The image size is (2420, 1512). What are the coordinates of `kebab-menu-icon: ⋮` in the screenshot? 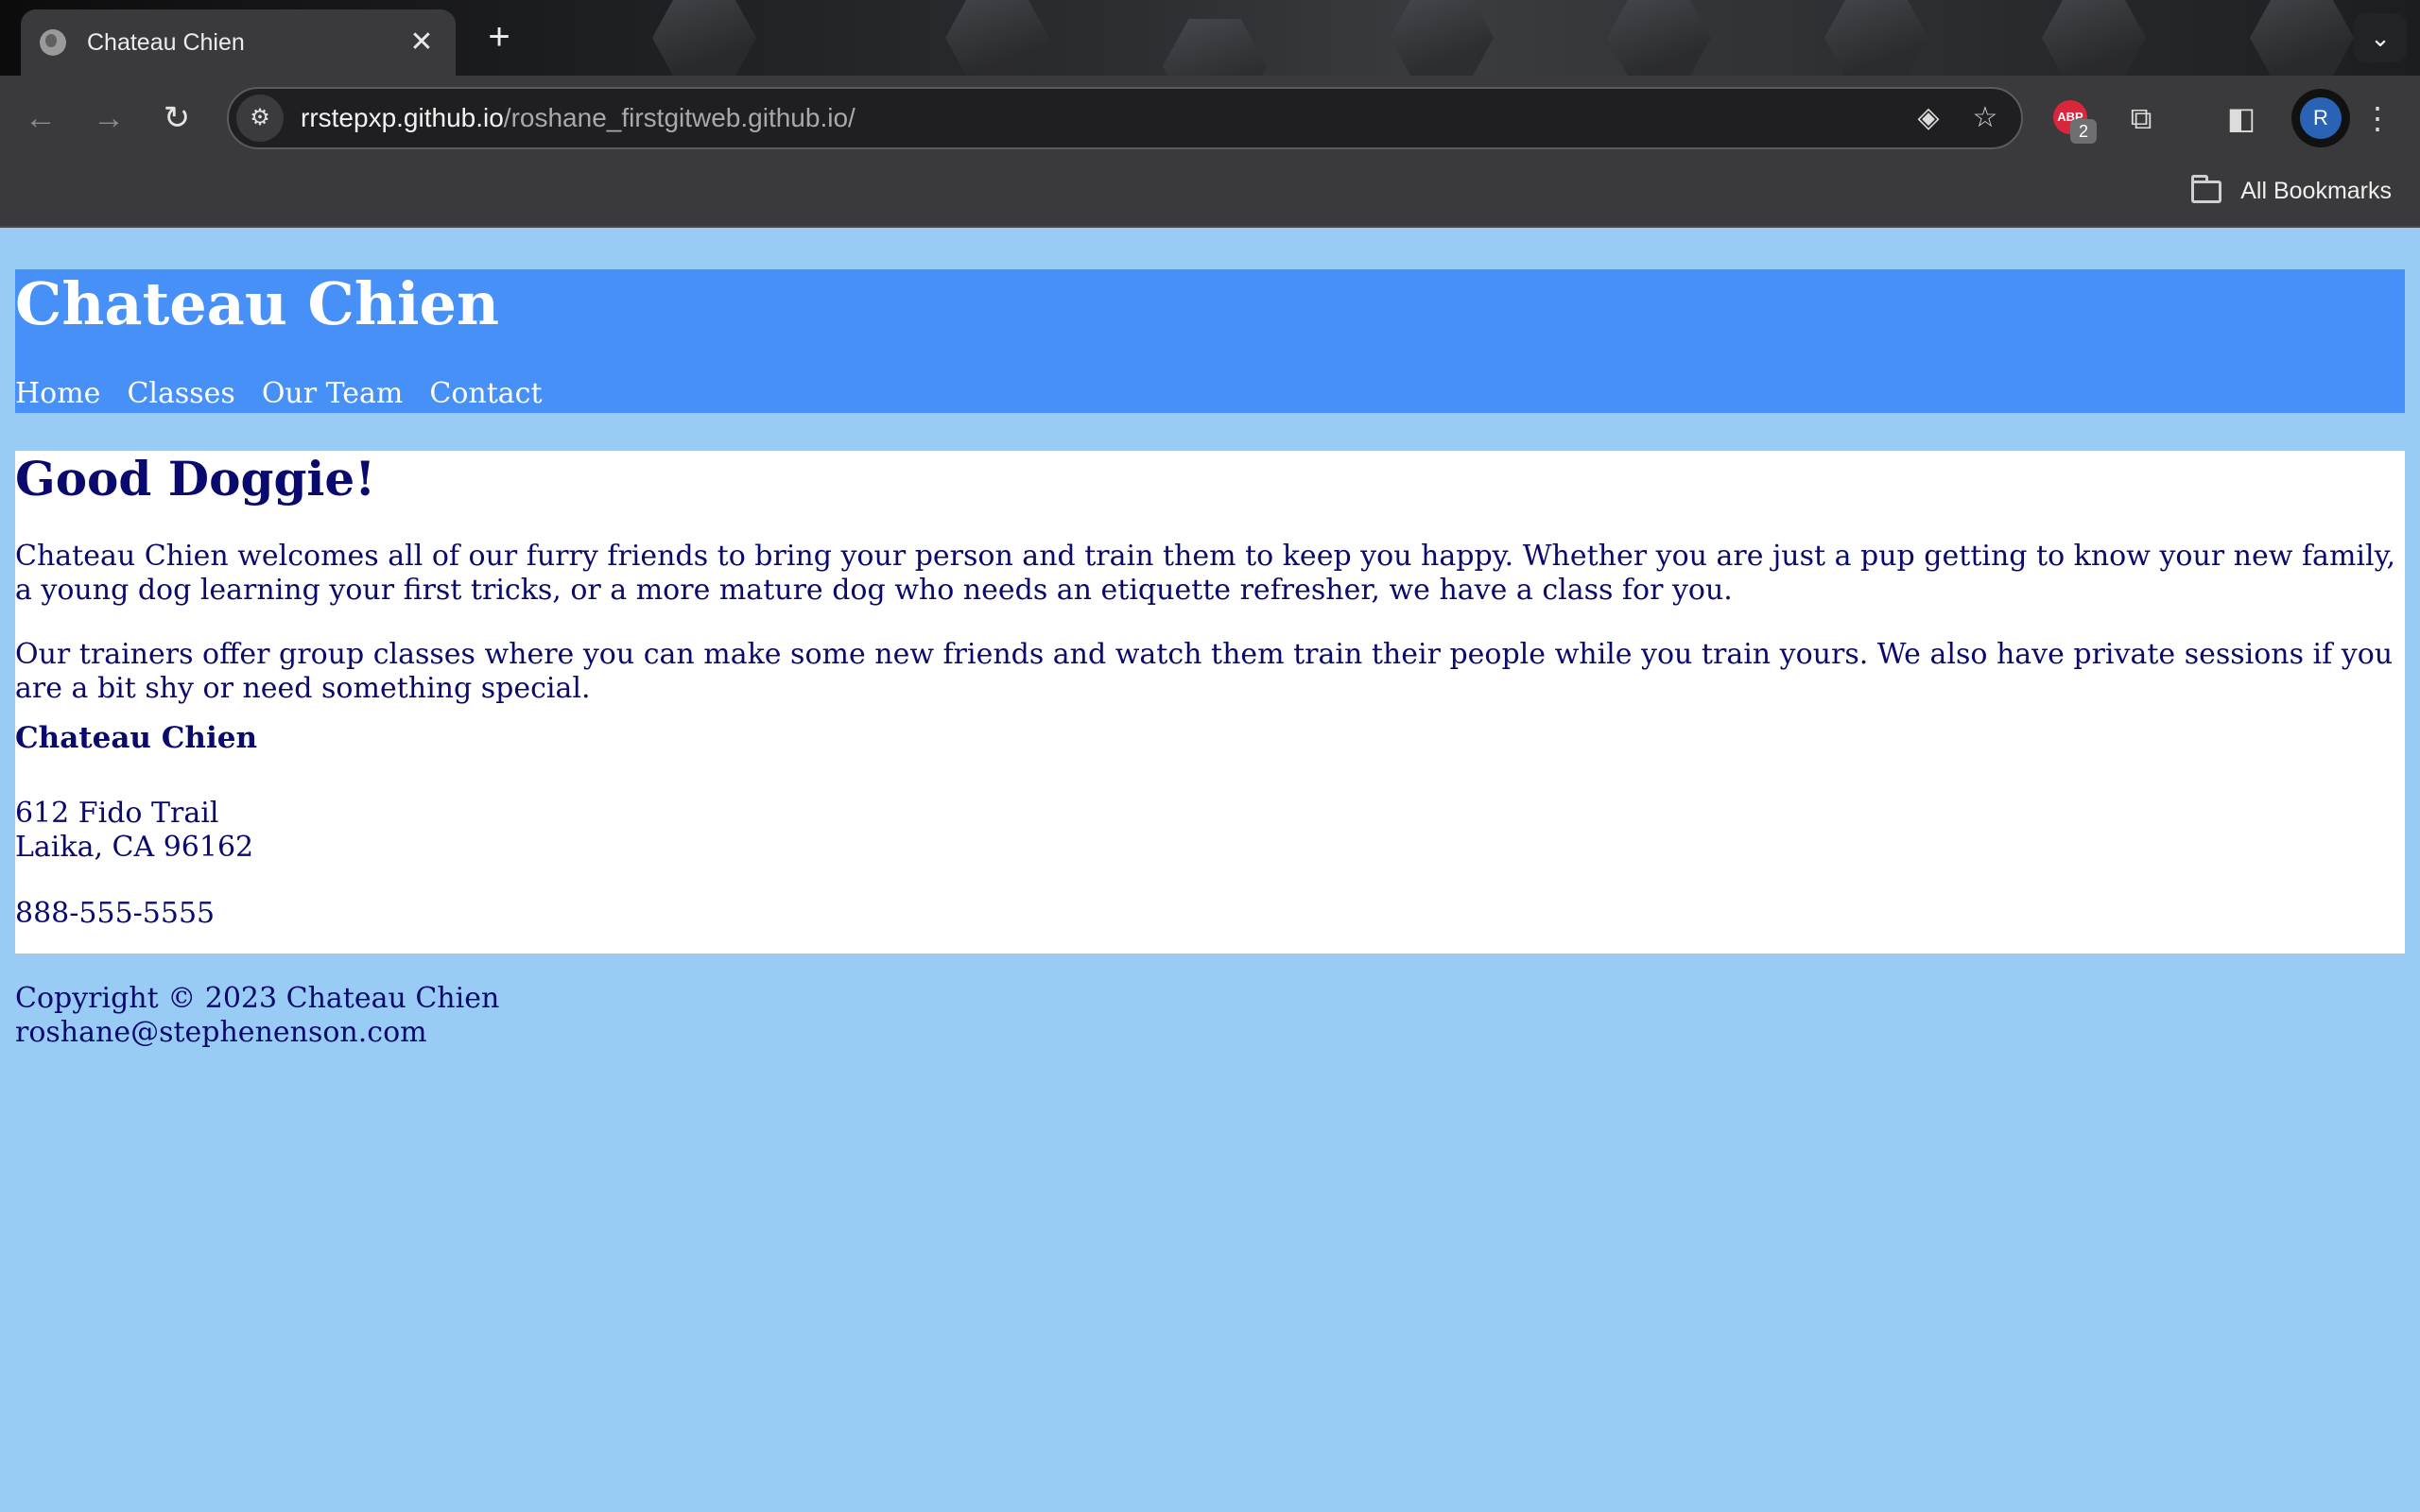 It's located at (2377, 118).